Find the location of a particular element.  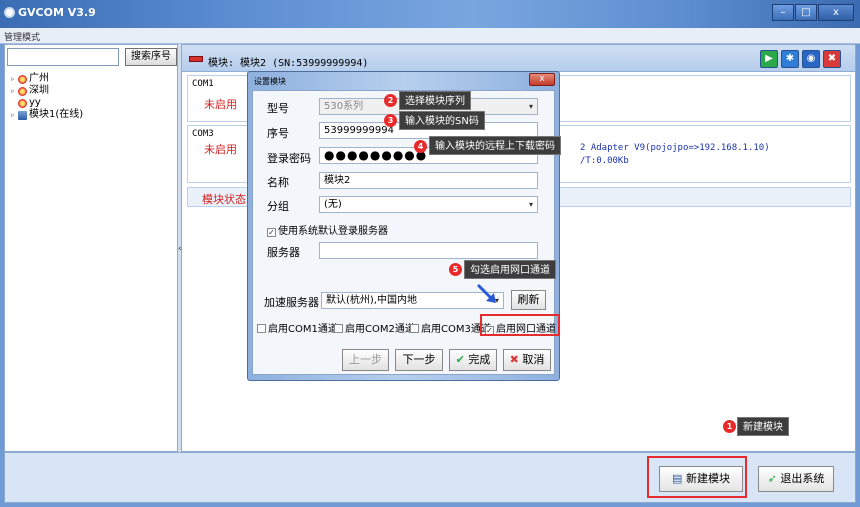

maximize-button: □ is located at coordinates (806, 12).